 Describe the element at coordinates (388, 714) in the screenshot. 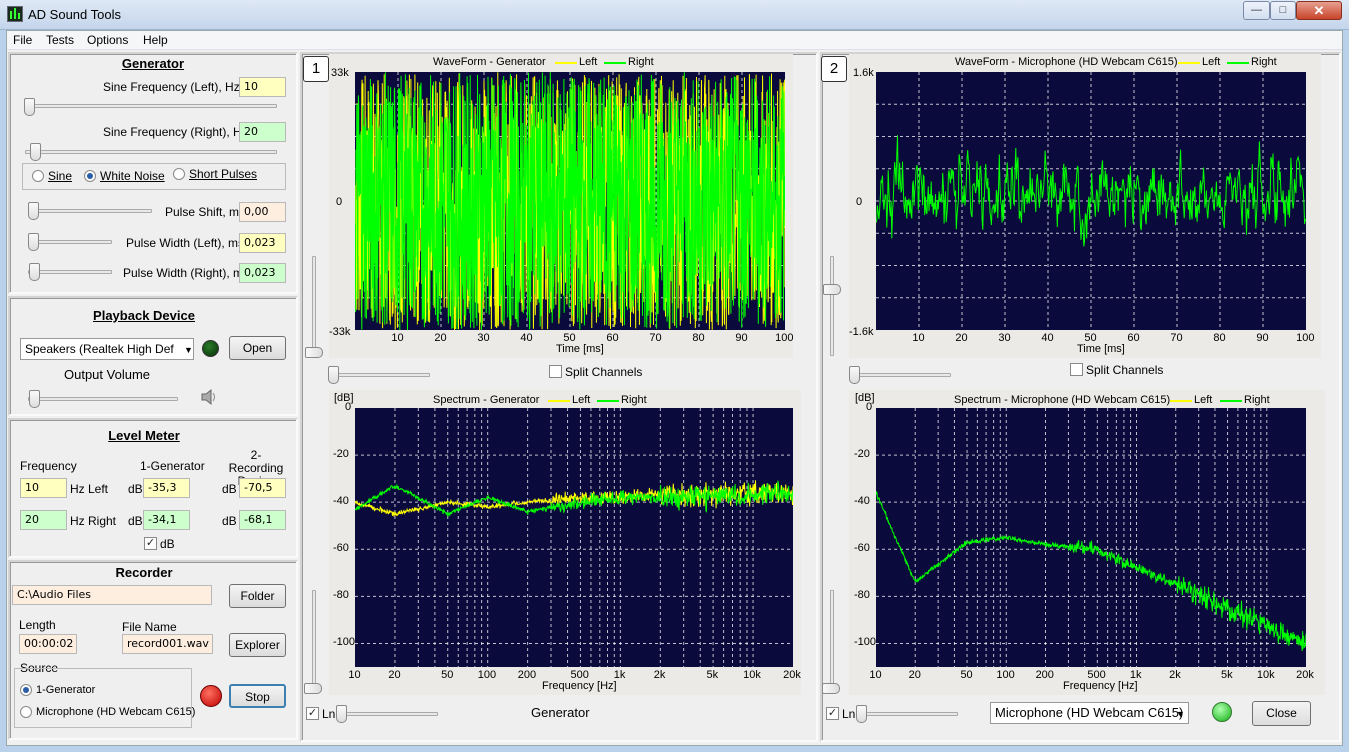

I see `panel-1-freq-slider-track` at that location.